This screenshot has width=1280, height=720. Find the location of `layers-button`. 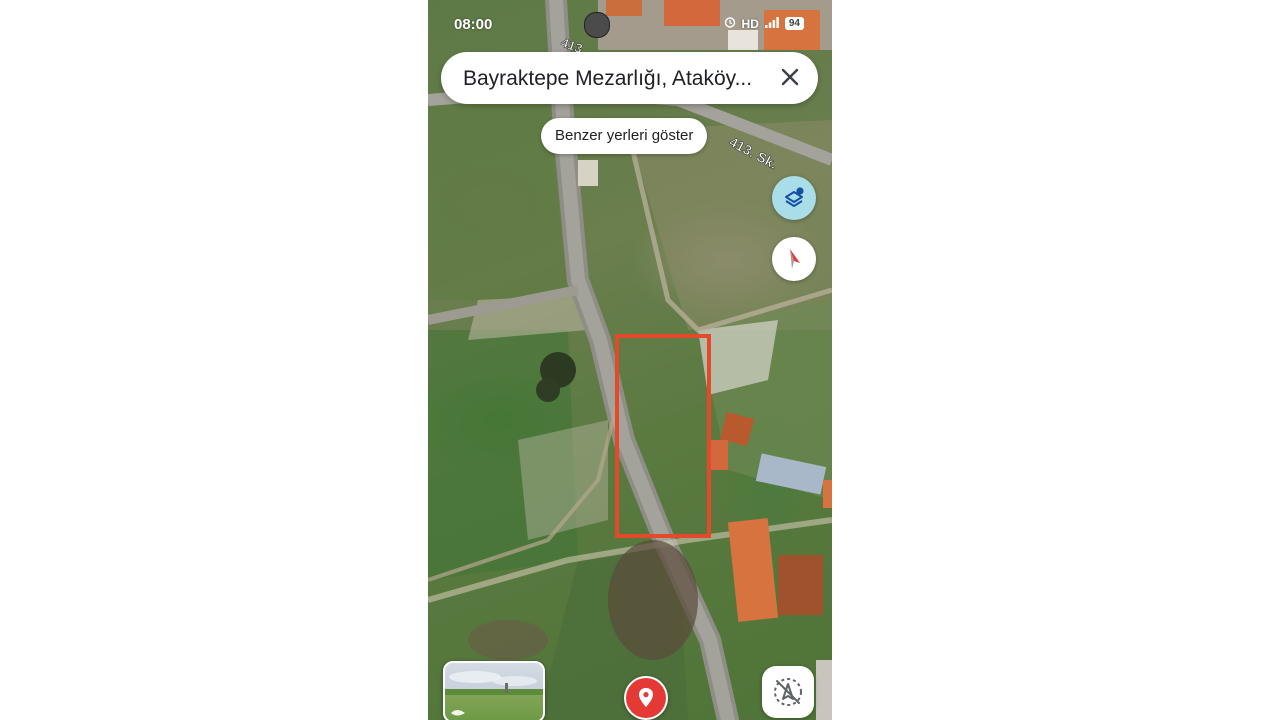

layers-button is located at coordinates (794, 198).